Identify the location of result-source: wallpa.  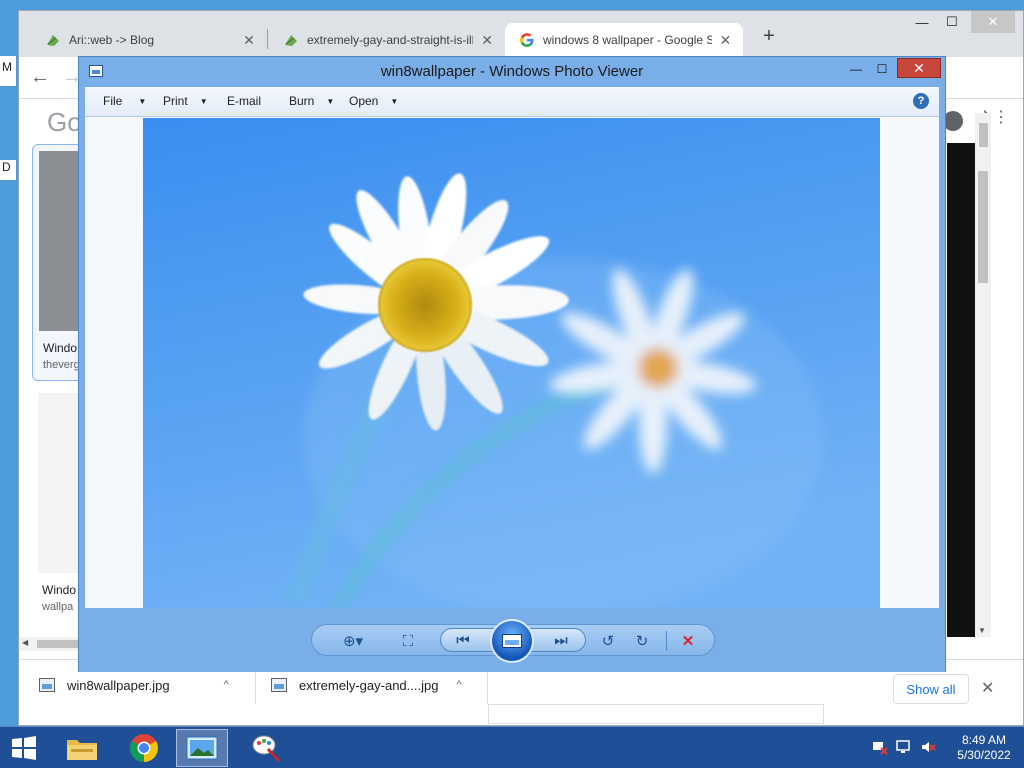
(58, 607).